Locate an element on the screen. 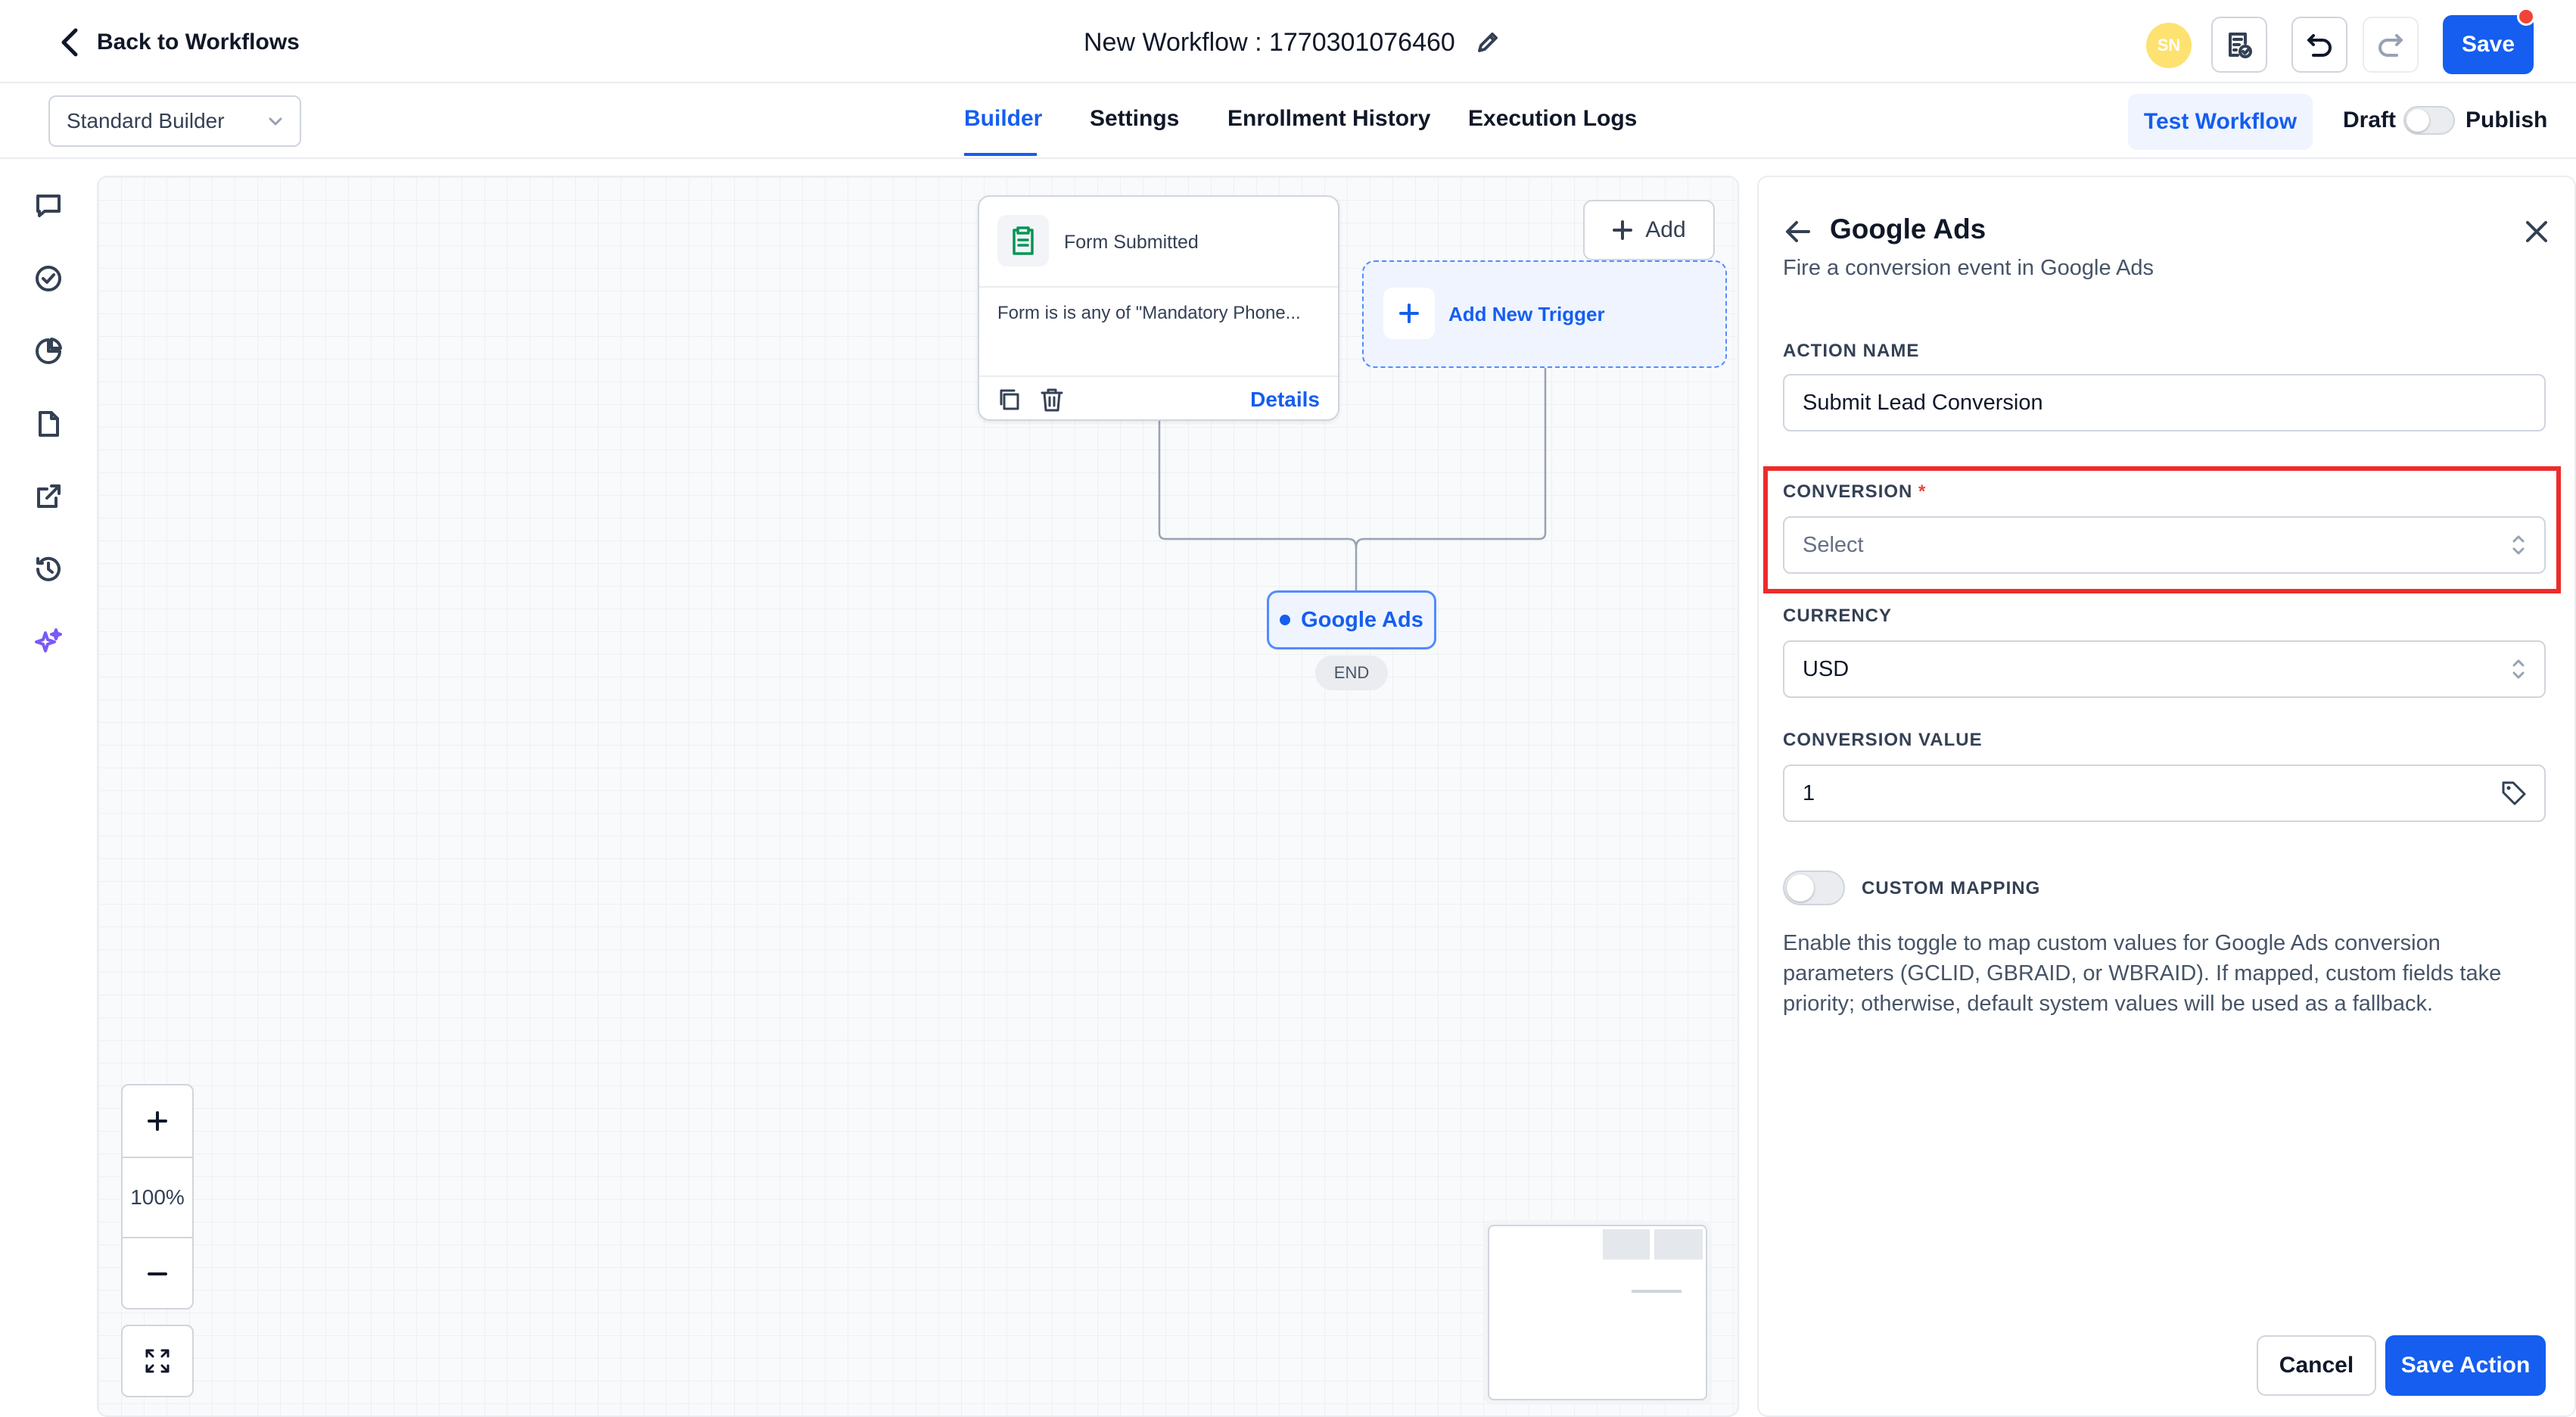  draft-label: Draft is located at coordinates (2370, 120).